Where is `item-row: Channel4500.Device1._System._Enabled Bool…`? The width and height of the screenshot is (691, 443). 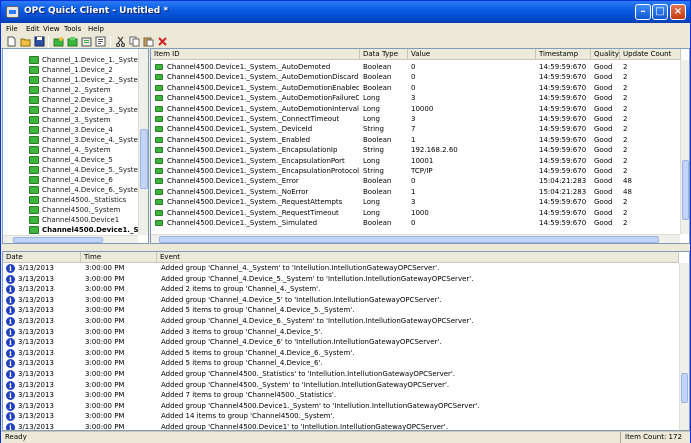 item-row: Channel4500.Device1._System._Enabled Bool… is located at coordinates (416, 140).